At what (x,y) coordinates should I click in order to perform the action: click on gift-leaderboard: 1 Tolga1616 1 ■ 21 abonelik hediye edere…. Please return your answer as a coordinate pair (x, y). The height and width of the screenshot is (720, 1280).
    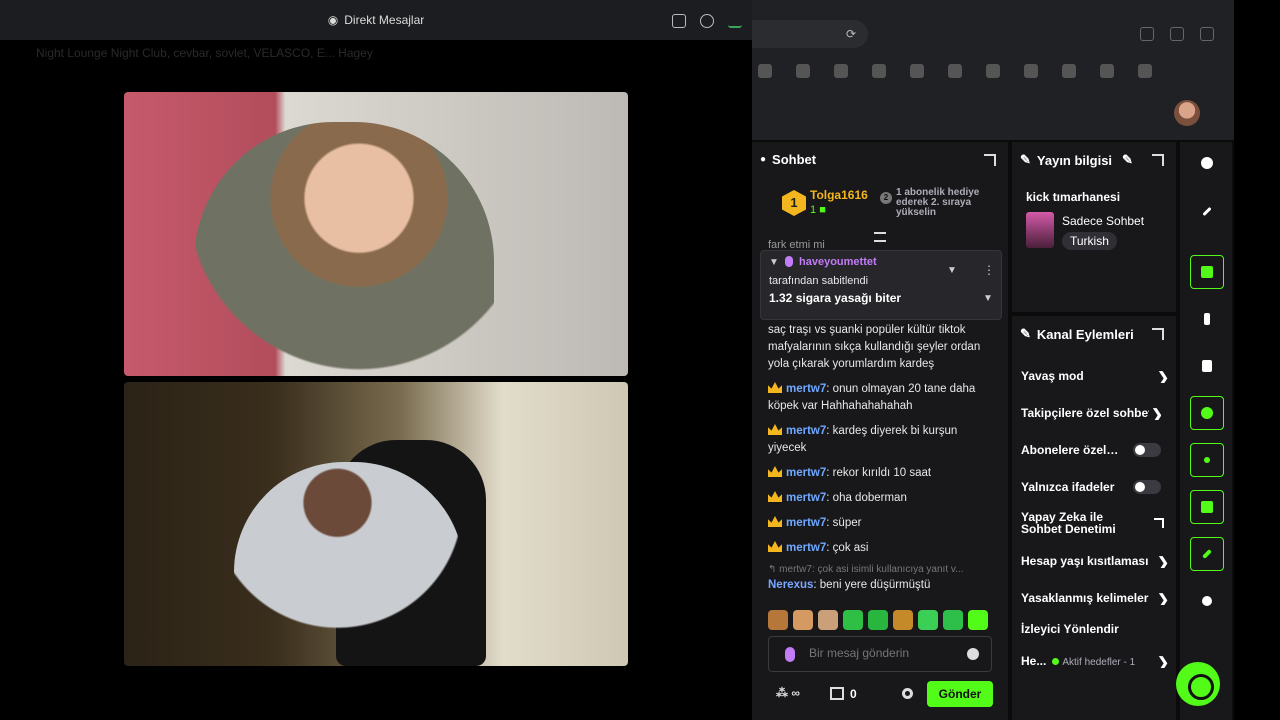
    Looking at the image, I should click on (896, 204).